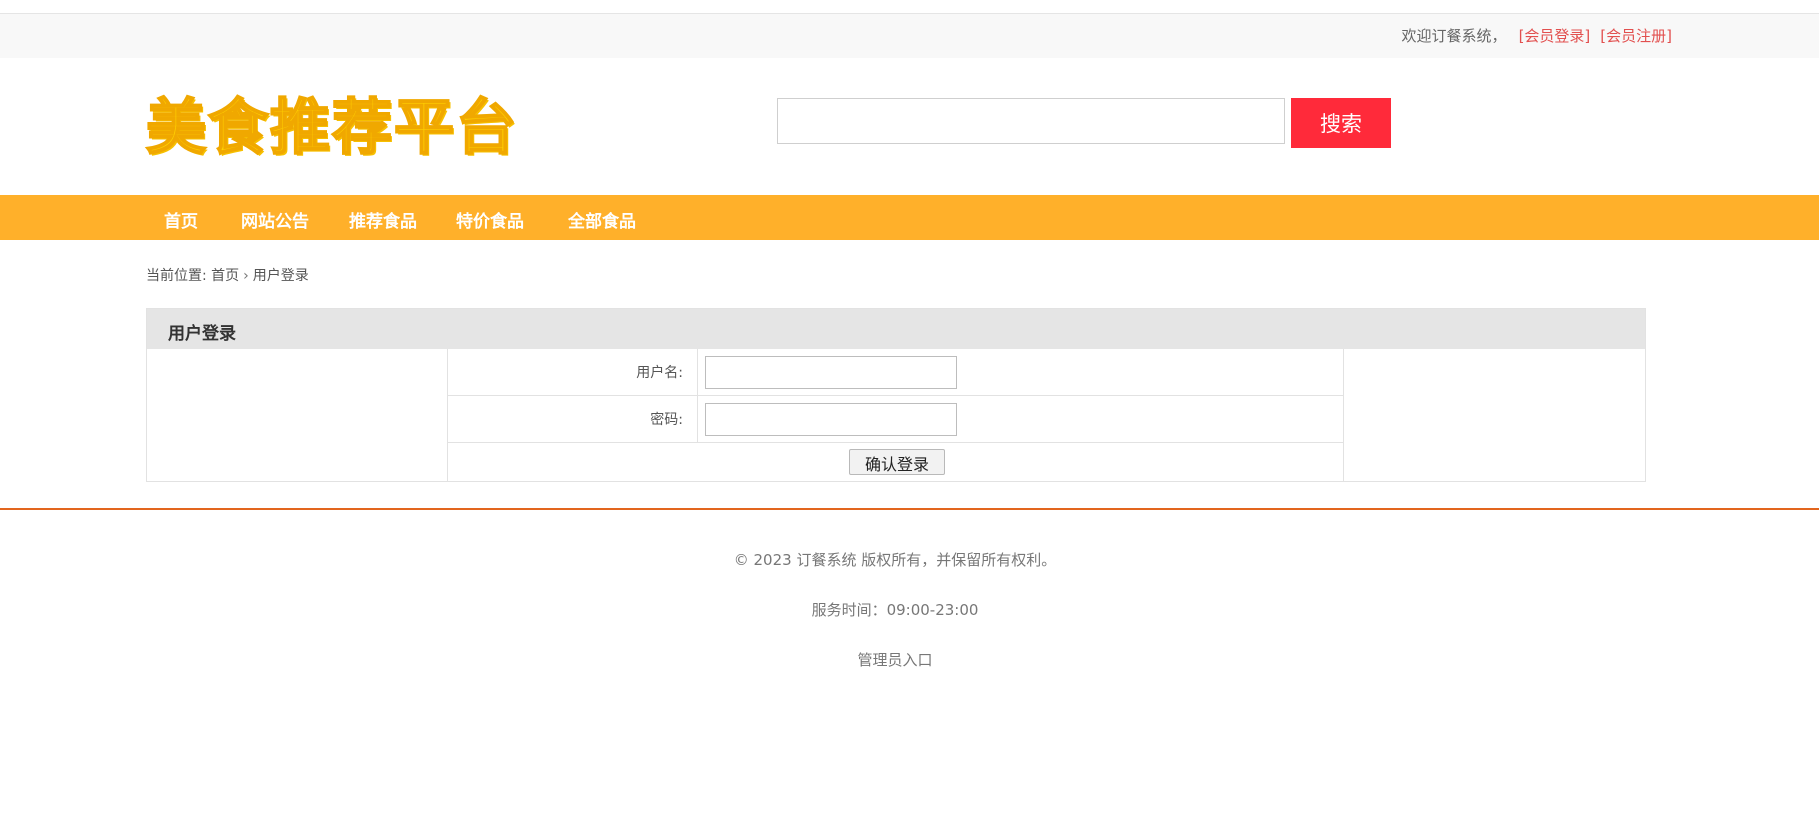 Image resolution: width=1819 pixels, height=818 pixels. What do you see at coordinates (490, 219) in the screenshot?
I see `nav-item-specials: 特价食品` at bounding box center [490, 219].